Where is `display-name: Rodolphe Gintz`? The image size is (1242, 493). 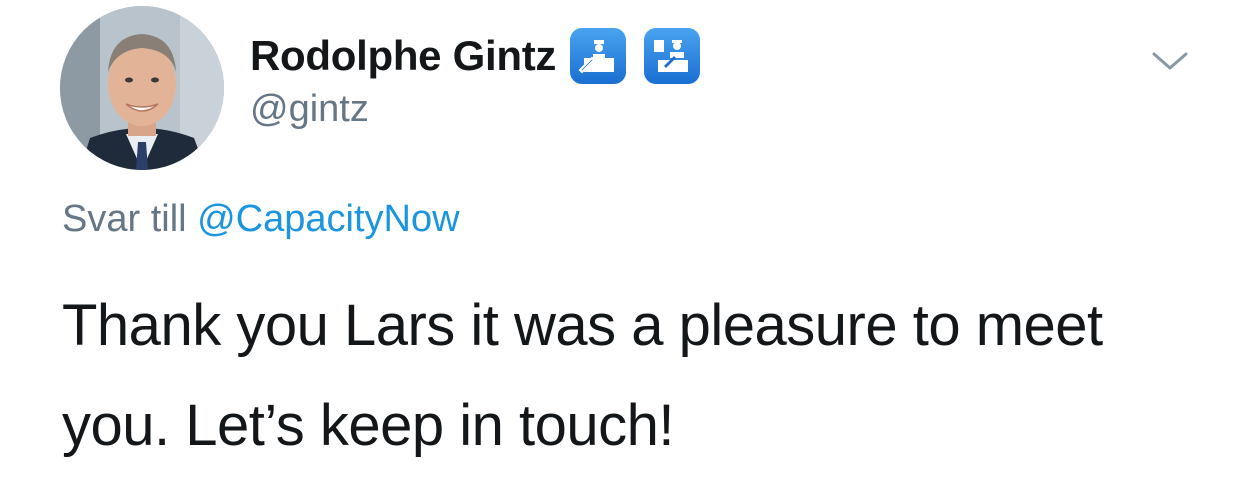
display-name: Rodolphe Gintz is located at coordinates (403, 56).